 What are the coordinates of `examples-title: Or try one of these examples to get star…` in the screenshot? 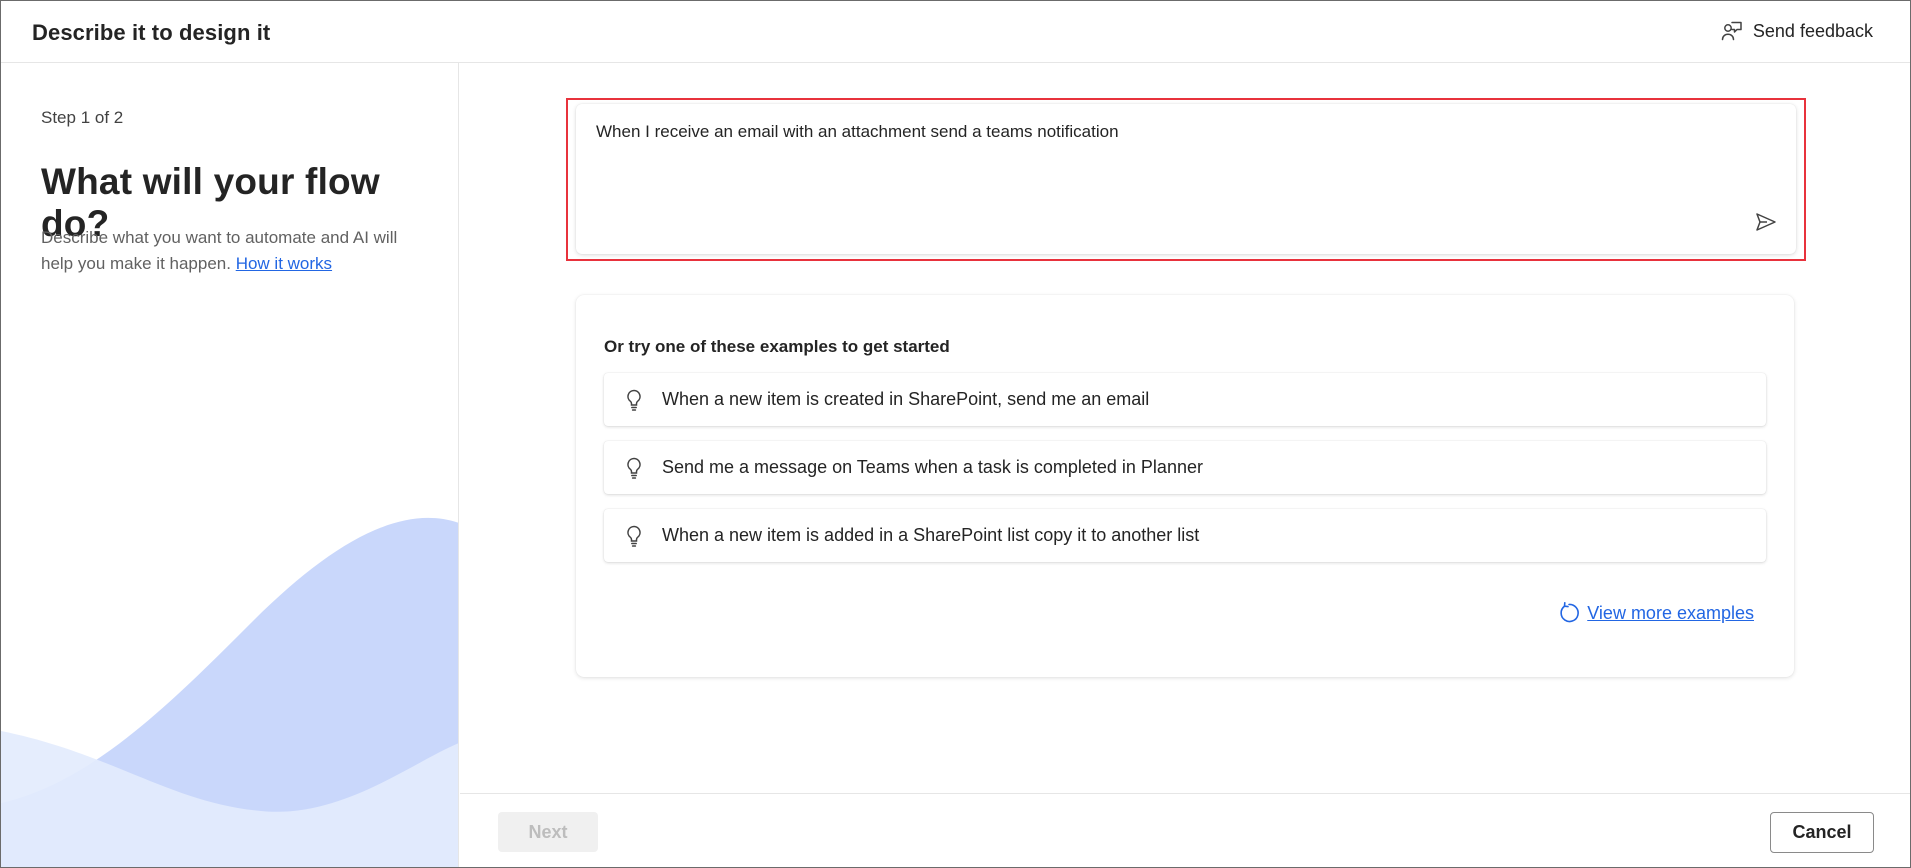 It's located at (777, 346).